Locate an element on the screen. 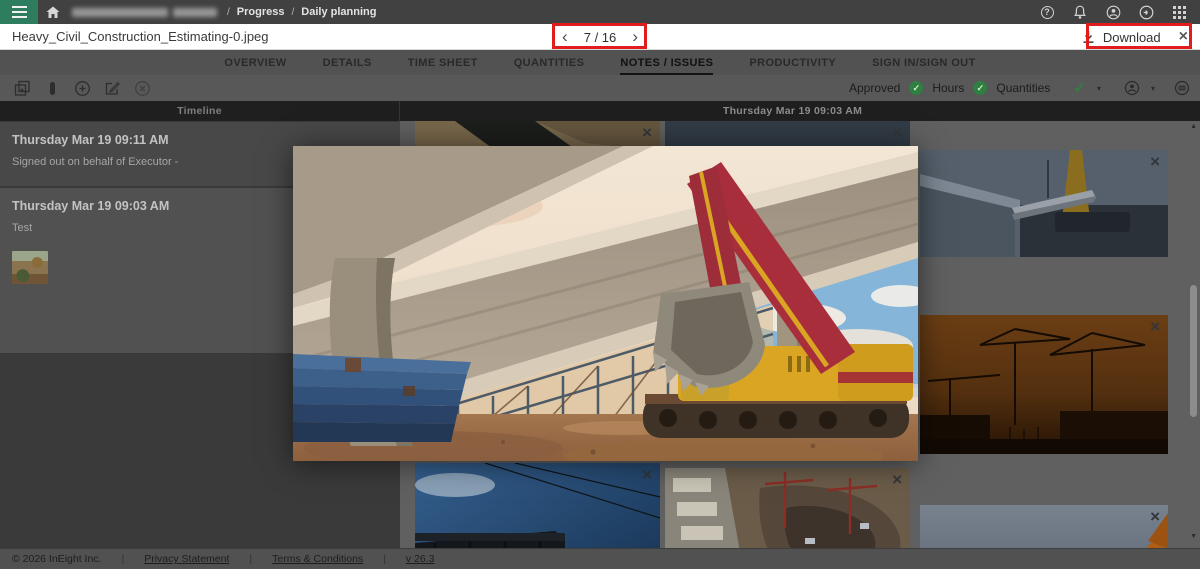 This screenshot has height=569, width=1200. edit-icon is located at coordinates (112, 88).